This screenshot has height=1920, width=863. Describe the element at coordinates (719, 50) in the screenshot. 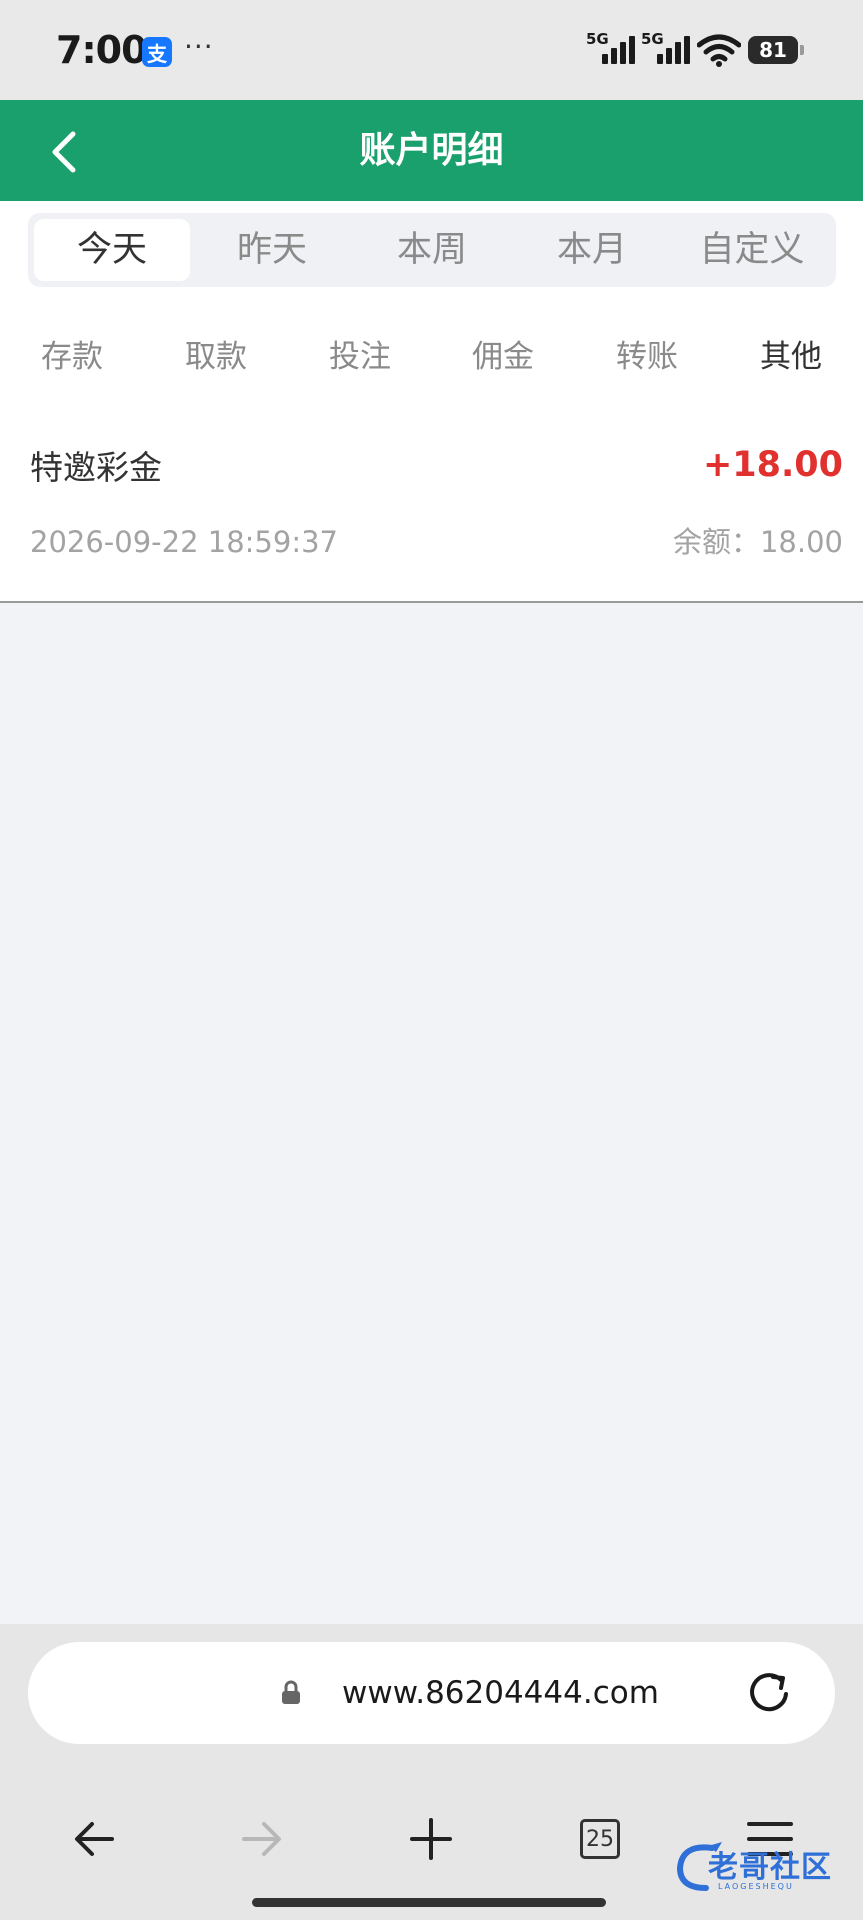

I see `wifi-icon` at that location.